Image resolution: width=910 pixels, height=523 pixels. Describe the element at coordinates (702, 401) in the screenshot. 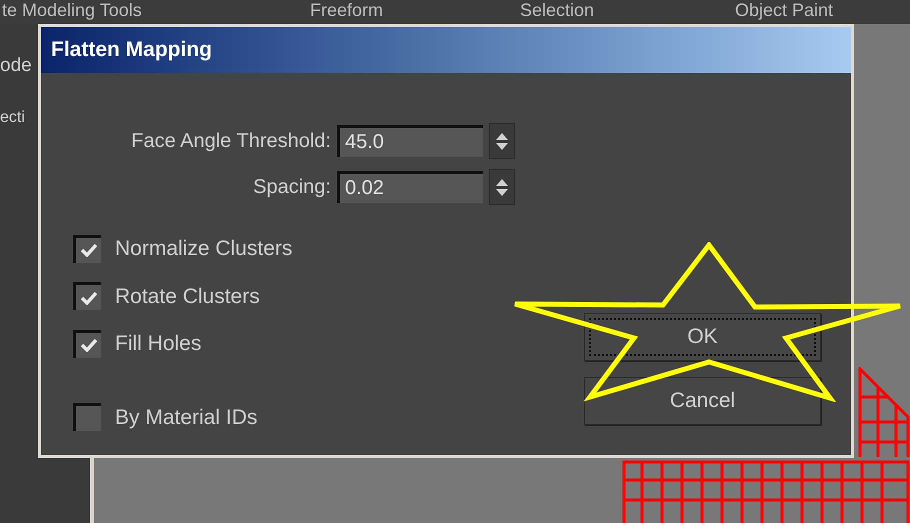

I see `dialog-button: Cancel` at that location.